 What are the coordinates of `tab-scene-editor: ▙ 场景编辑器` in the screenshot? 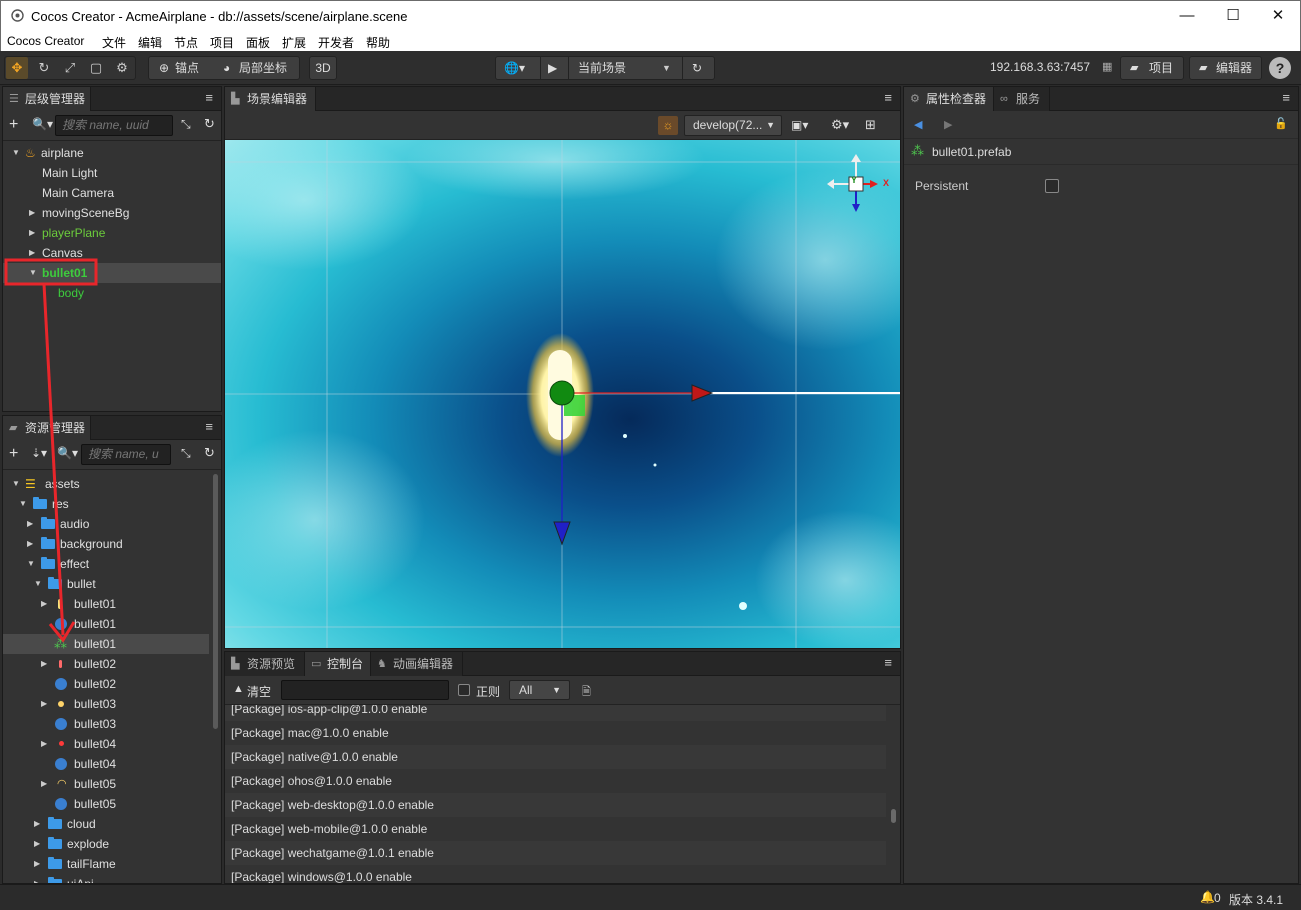 It's located at (270, 99).